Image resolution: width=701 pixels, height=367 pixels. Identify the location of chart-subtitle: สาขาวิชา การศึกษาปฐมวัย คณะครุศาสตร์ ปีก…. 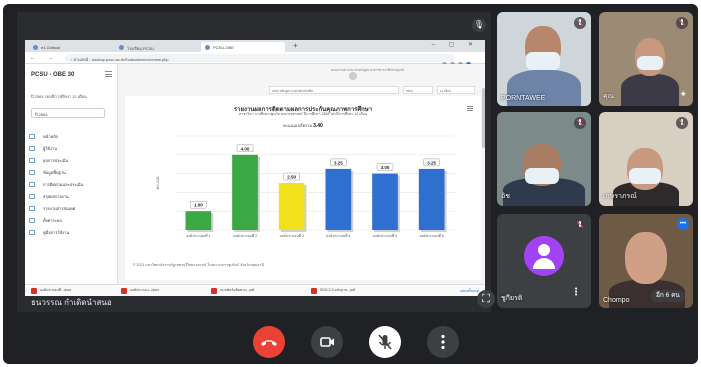
(303, 114).